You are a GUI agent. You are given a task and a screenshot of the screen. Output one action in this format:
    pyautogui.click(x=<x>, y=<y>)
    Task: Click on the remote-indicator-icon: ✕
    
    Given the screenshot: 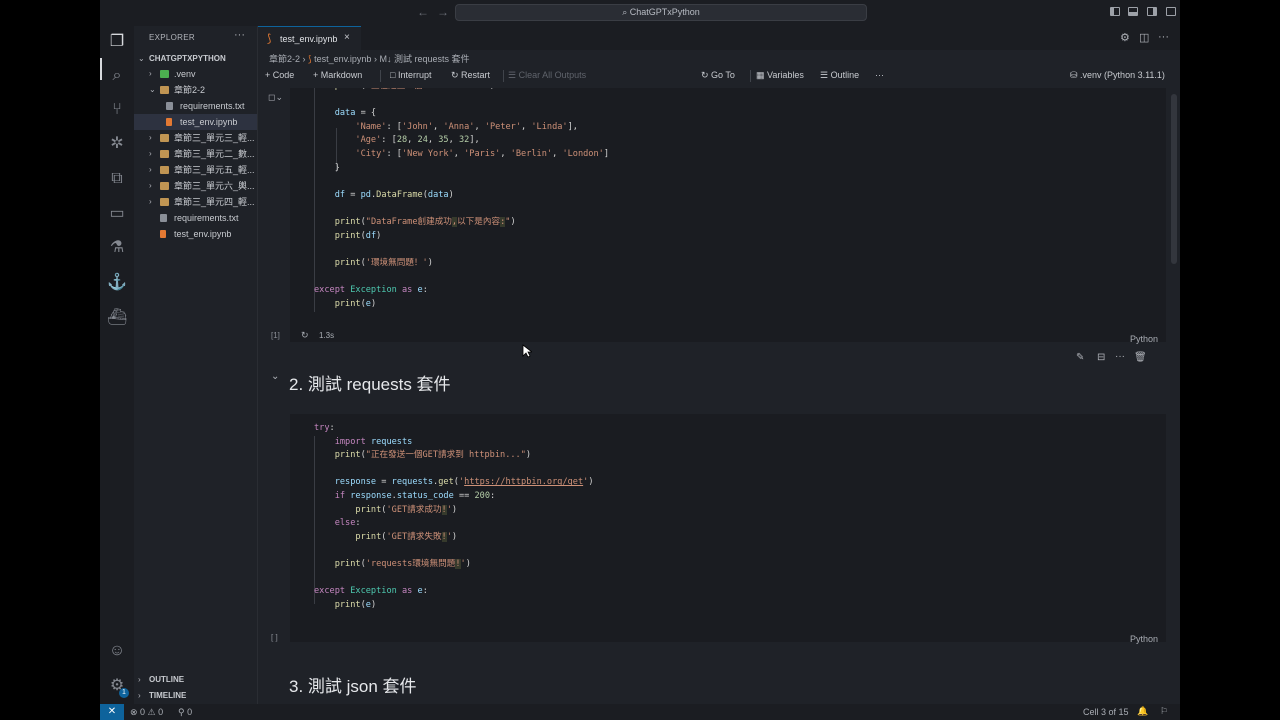 What is the action you would take?
    pyautogui.click(x=112, y=712)
    